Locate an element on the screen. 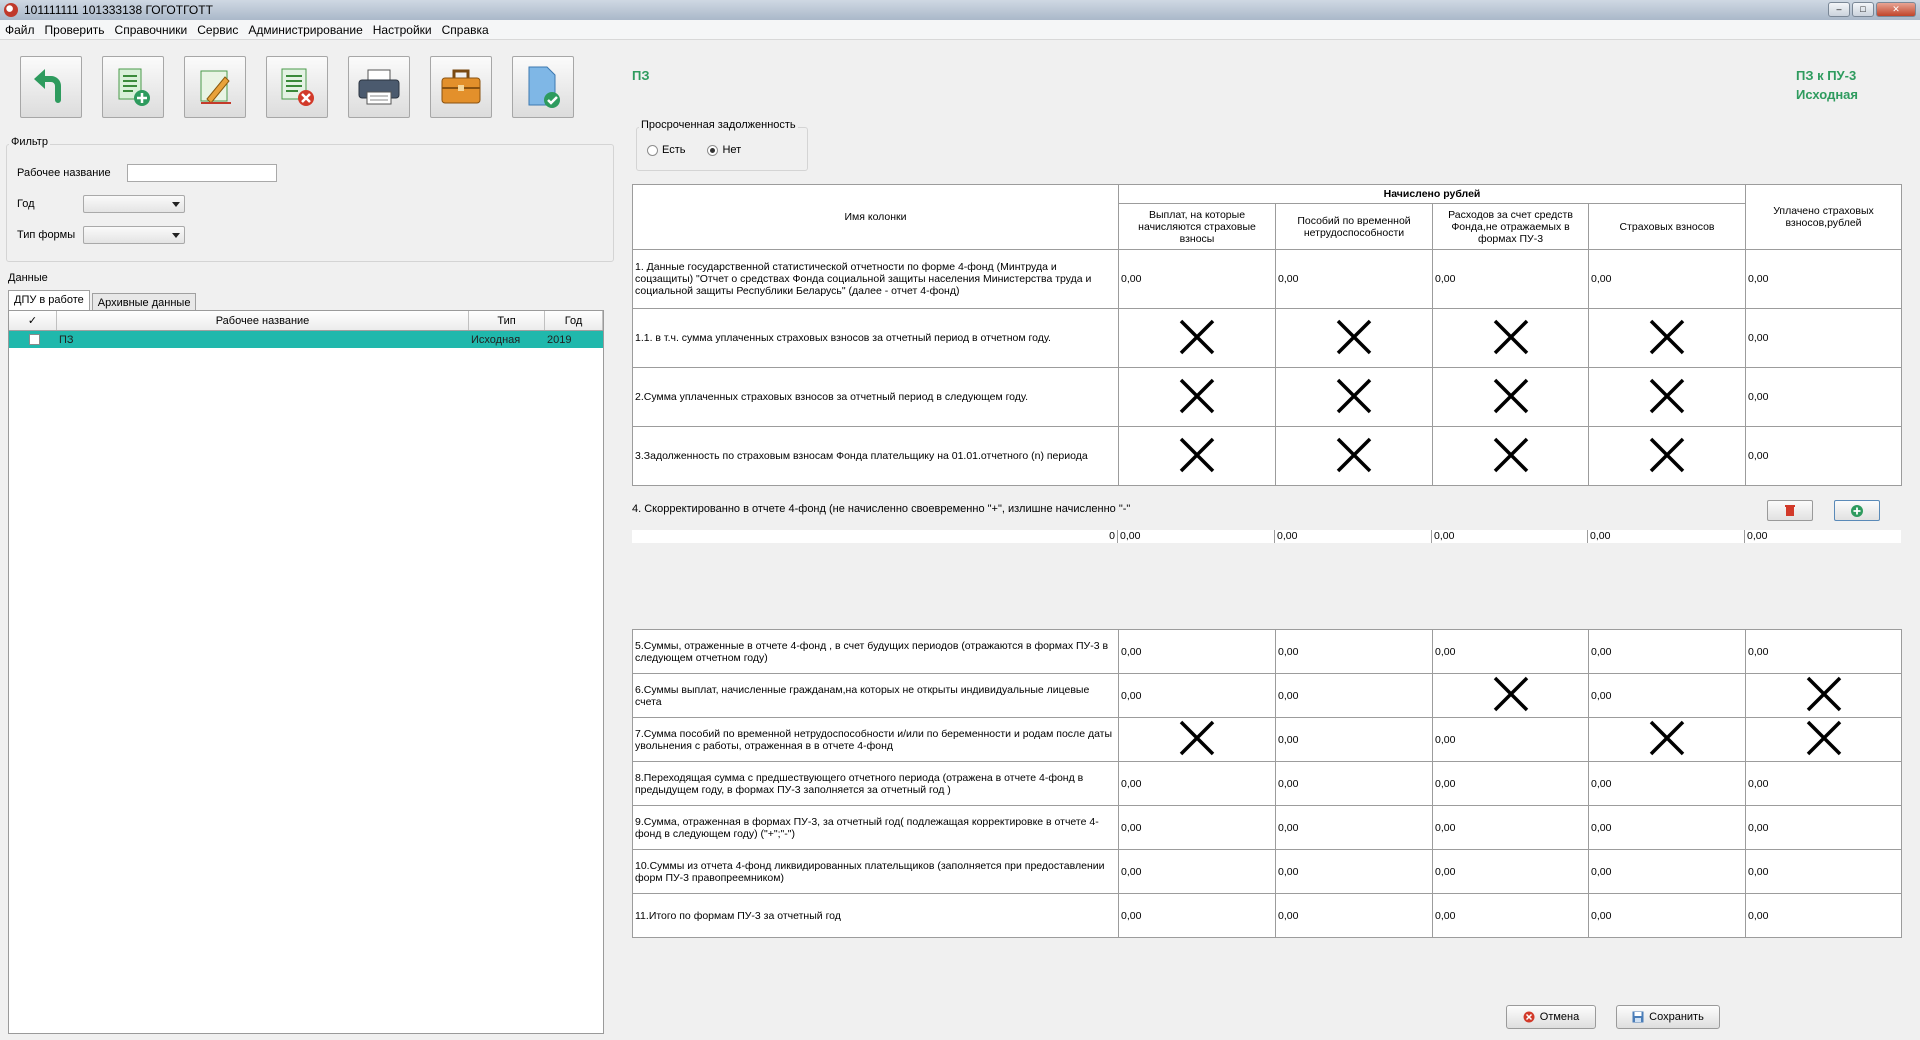 This screenshot has height=1040, width=1920. table-row: ПЗ Исходная 2019 is located at coordinates (306, 339).